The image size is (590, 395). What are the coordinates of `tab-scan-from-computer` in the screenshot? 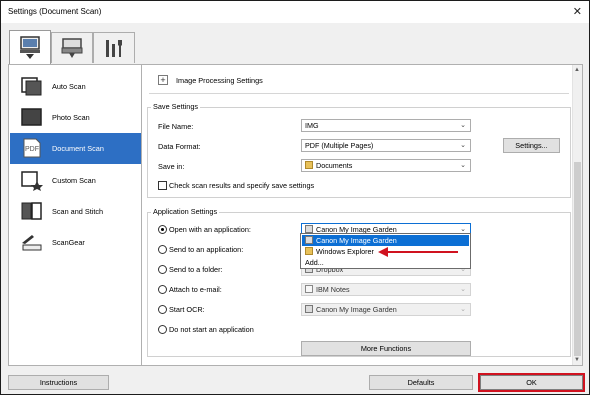 It's located at (30, 47).